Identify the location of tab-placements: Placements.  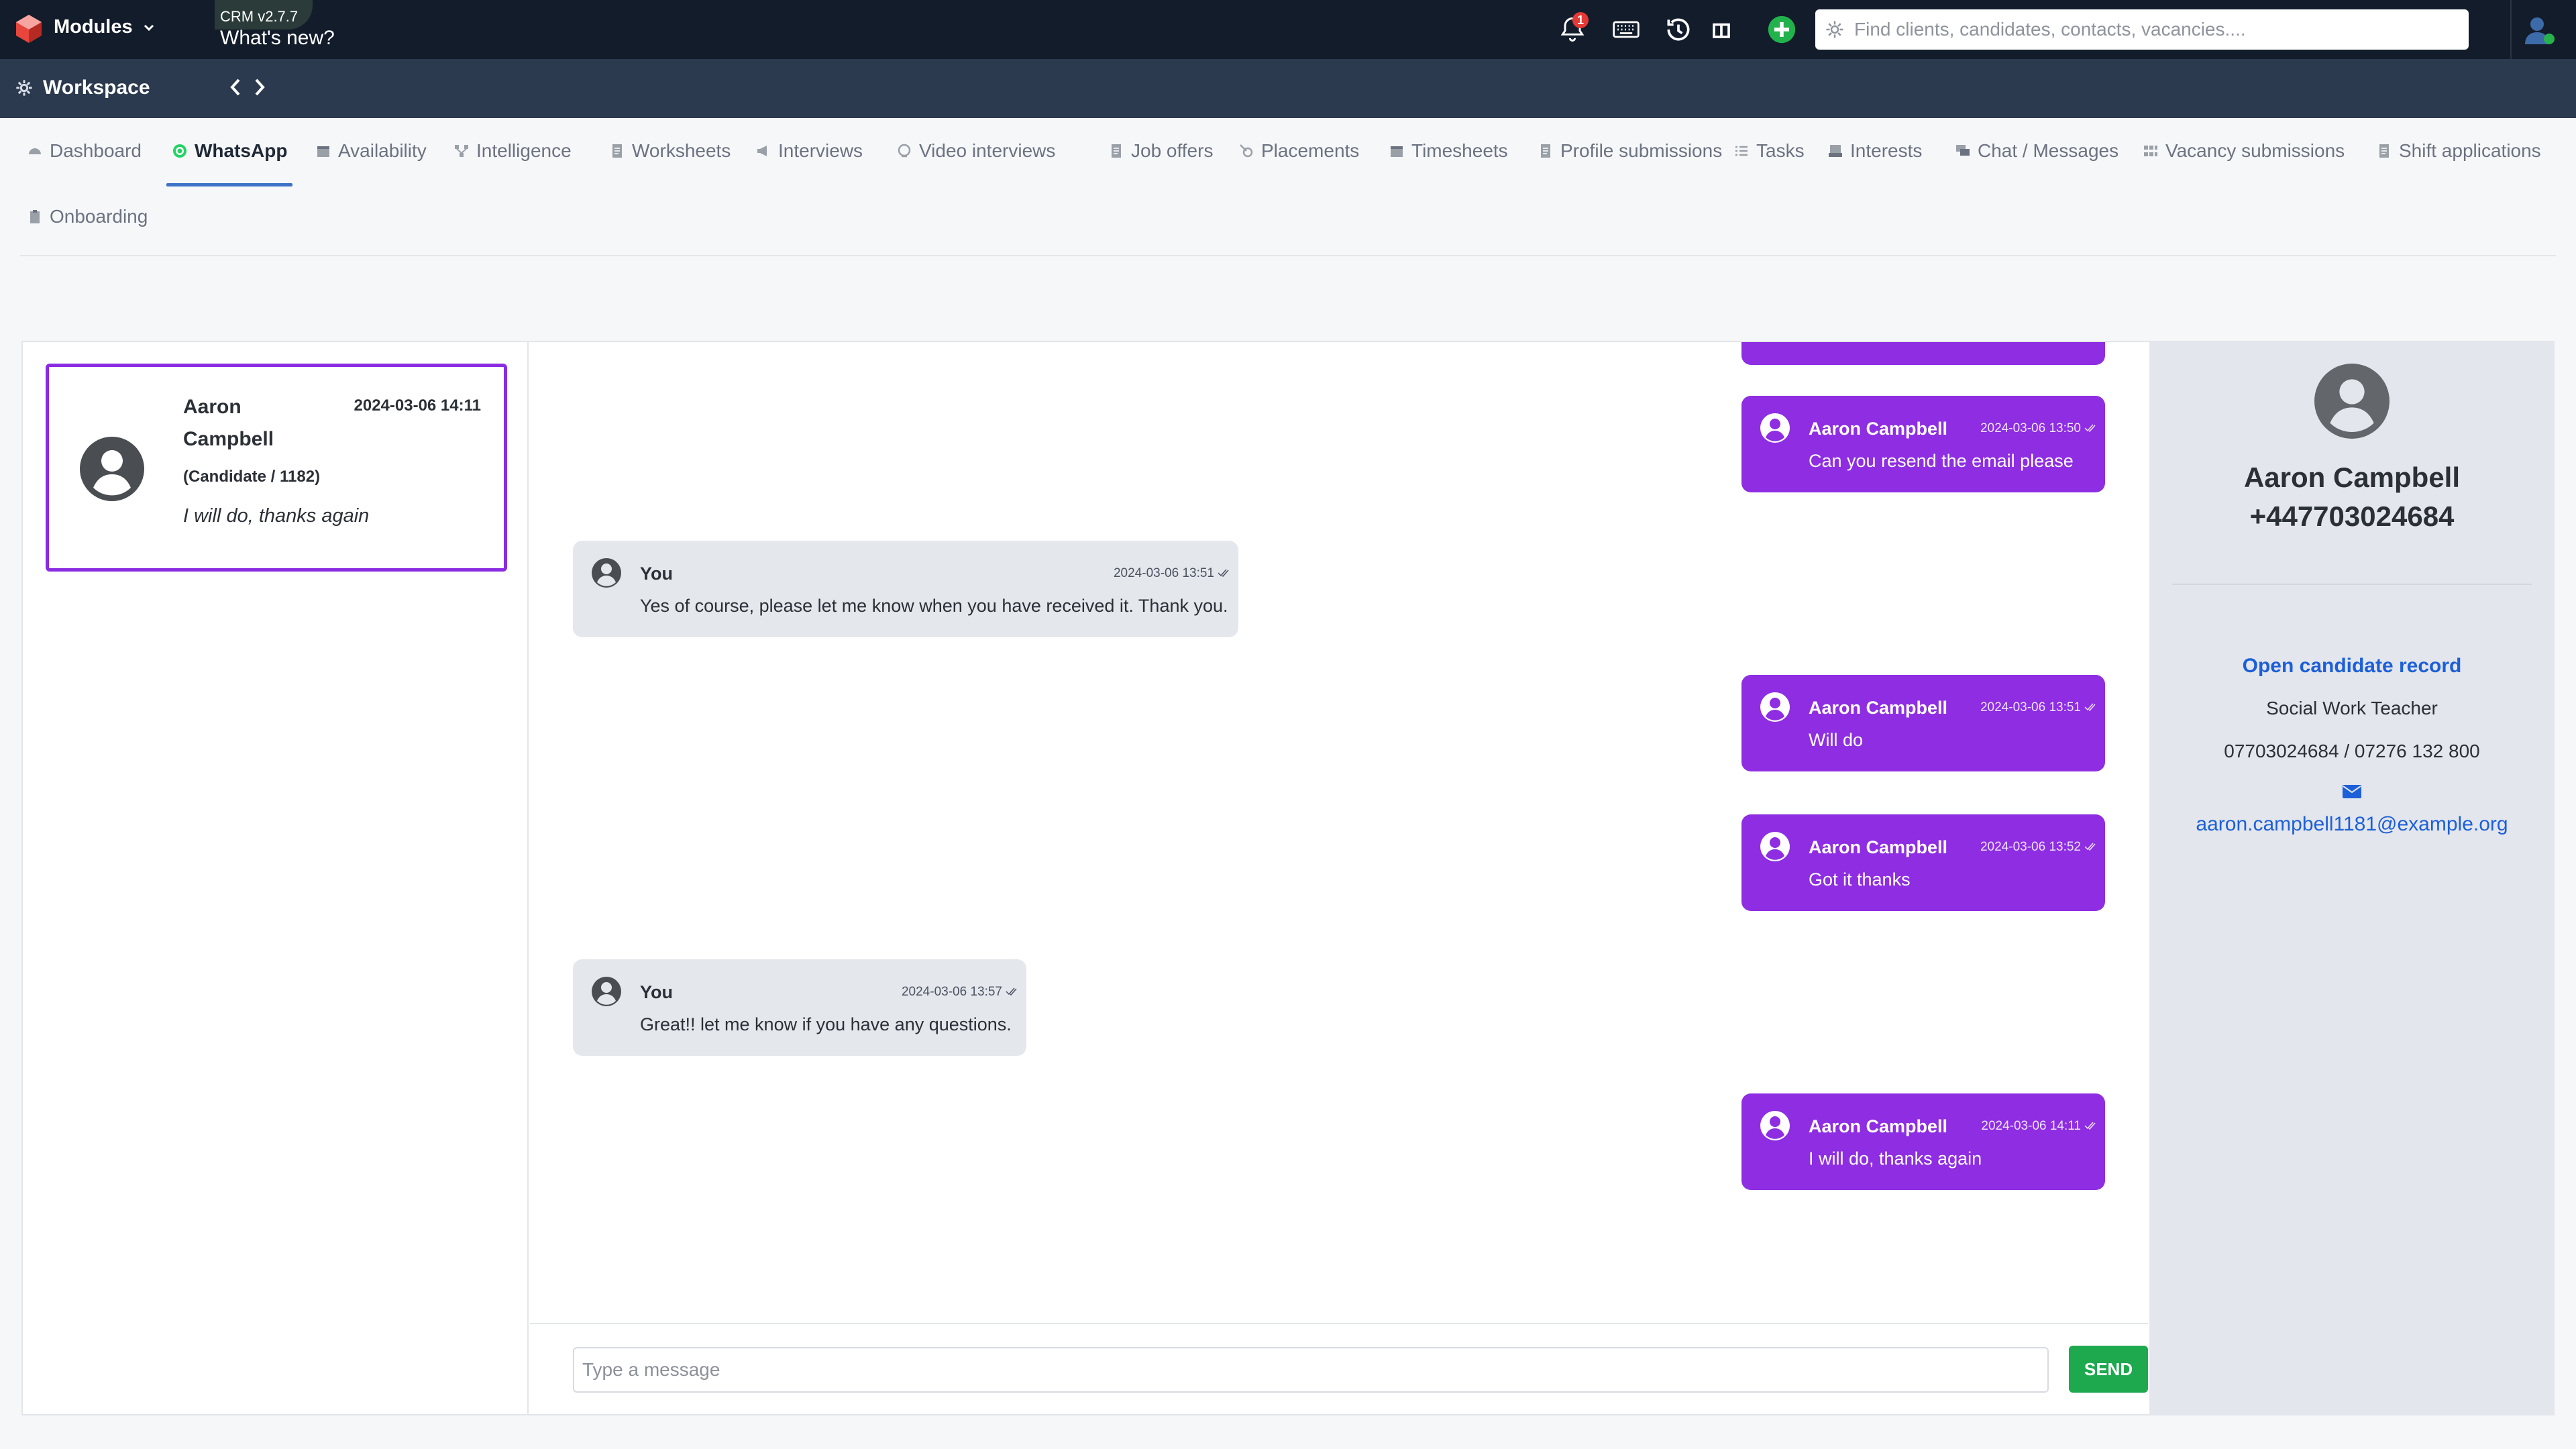
(1298, 151).